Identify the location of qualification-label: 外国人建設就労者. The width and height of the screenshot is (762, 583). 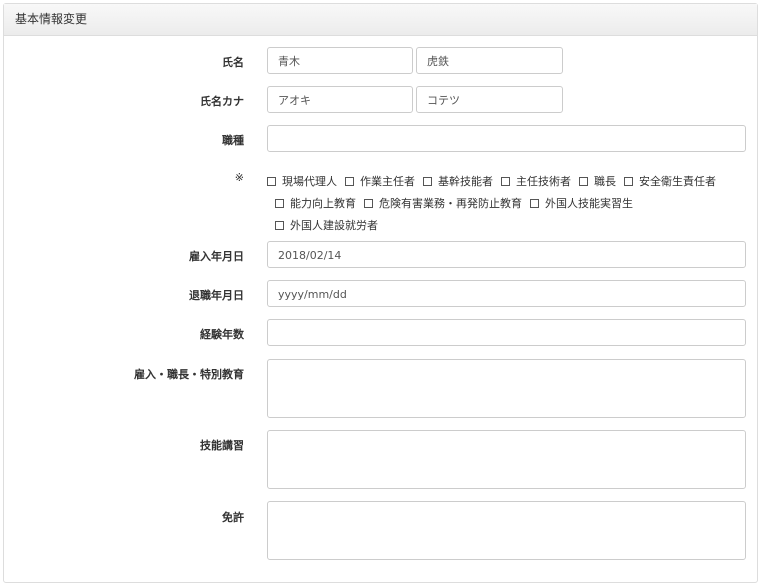
(334, 225).